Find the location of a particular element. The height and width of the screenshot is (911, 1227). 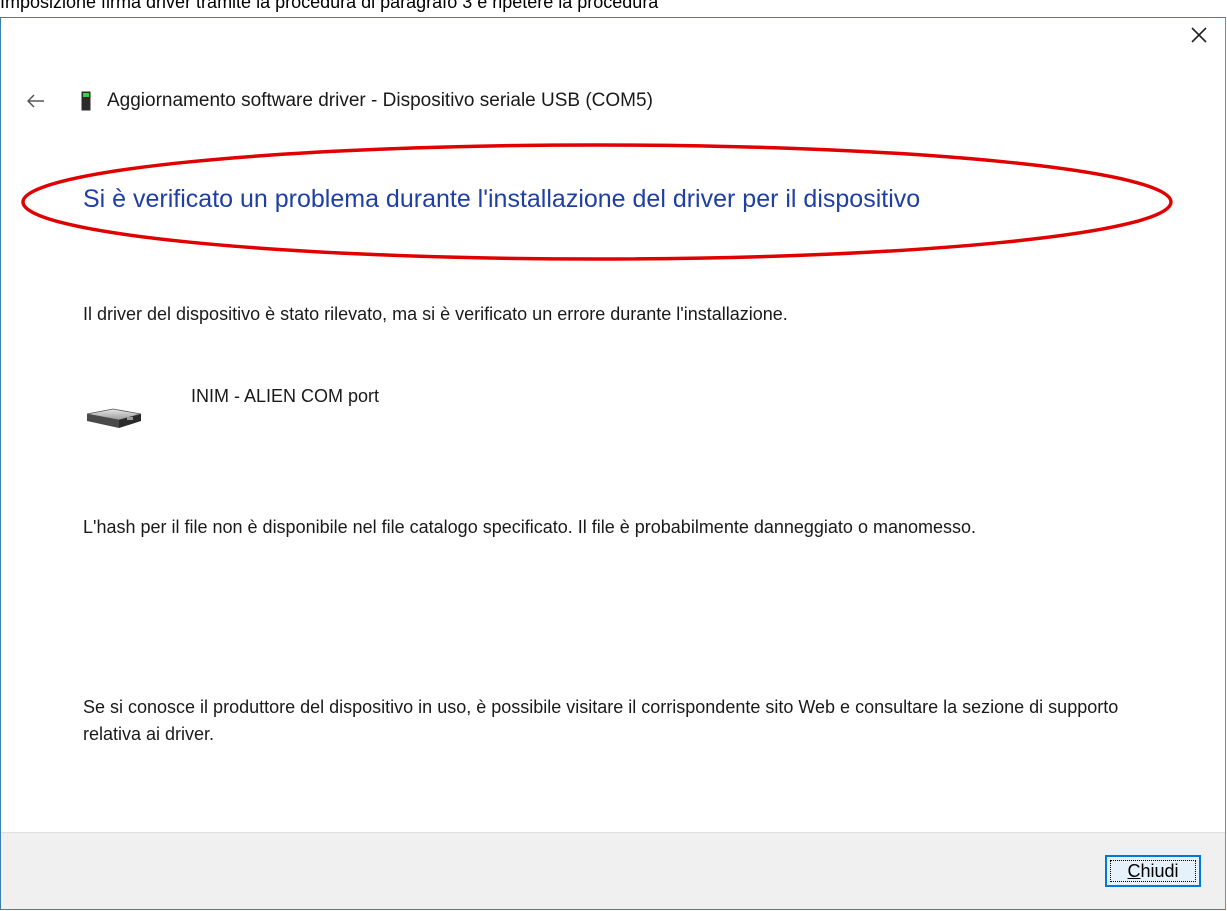

usb-device-icon is located at coordinates (86, 101).